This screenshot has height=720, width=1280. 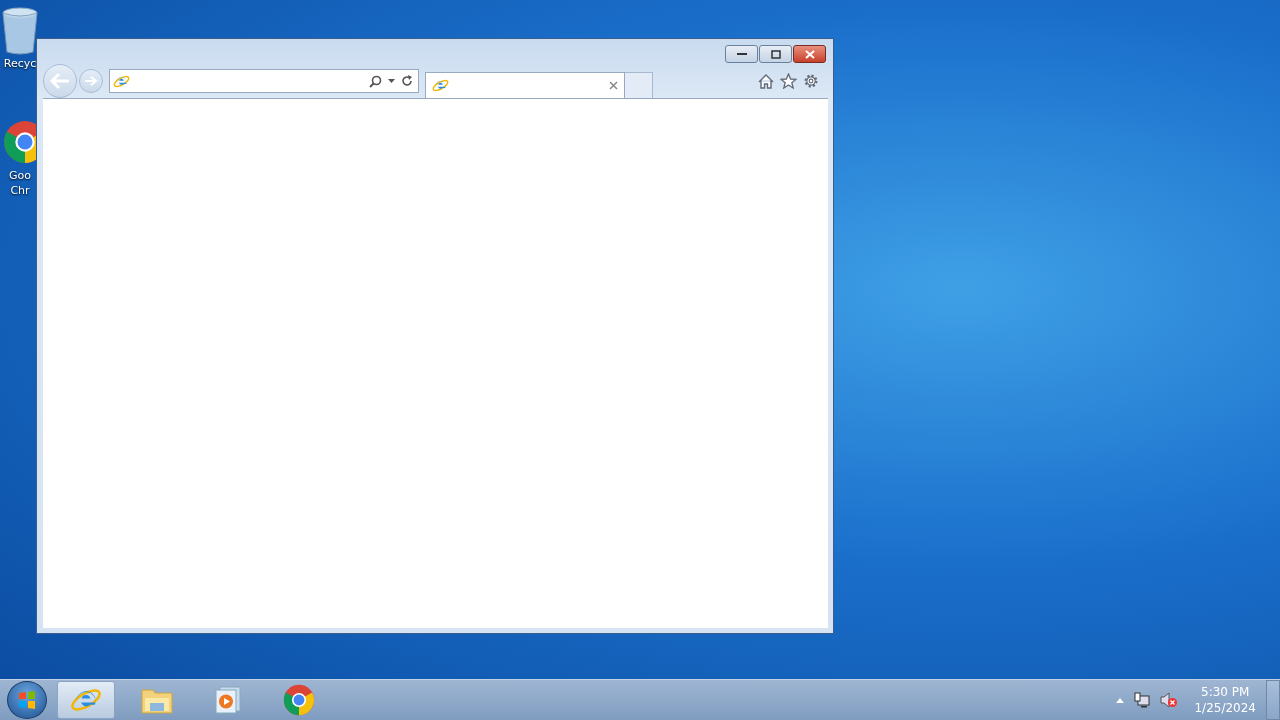 I want to click on home-icon, so click(x=766, y=81).